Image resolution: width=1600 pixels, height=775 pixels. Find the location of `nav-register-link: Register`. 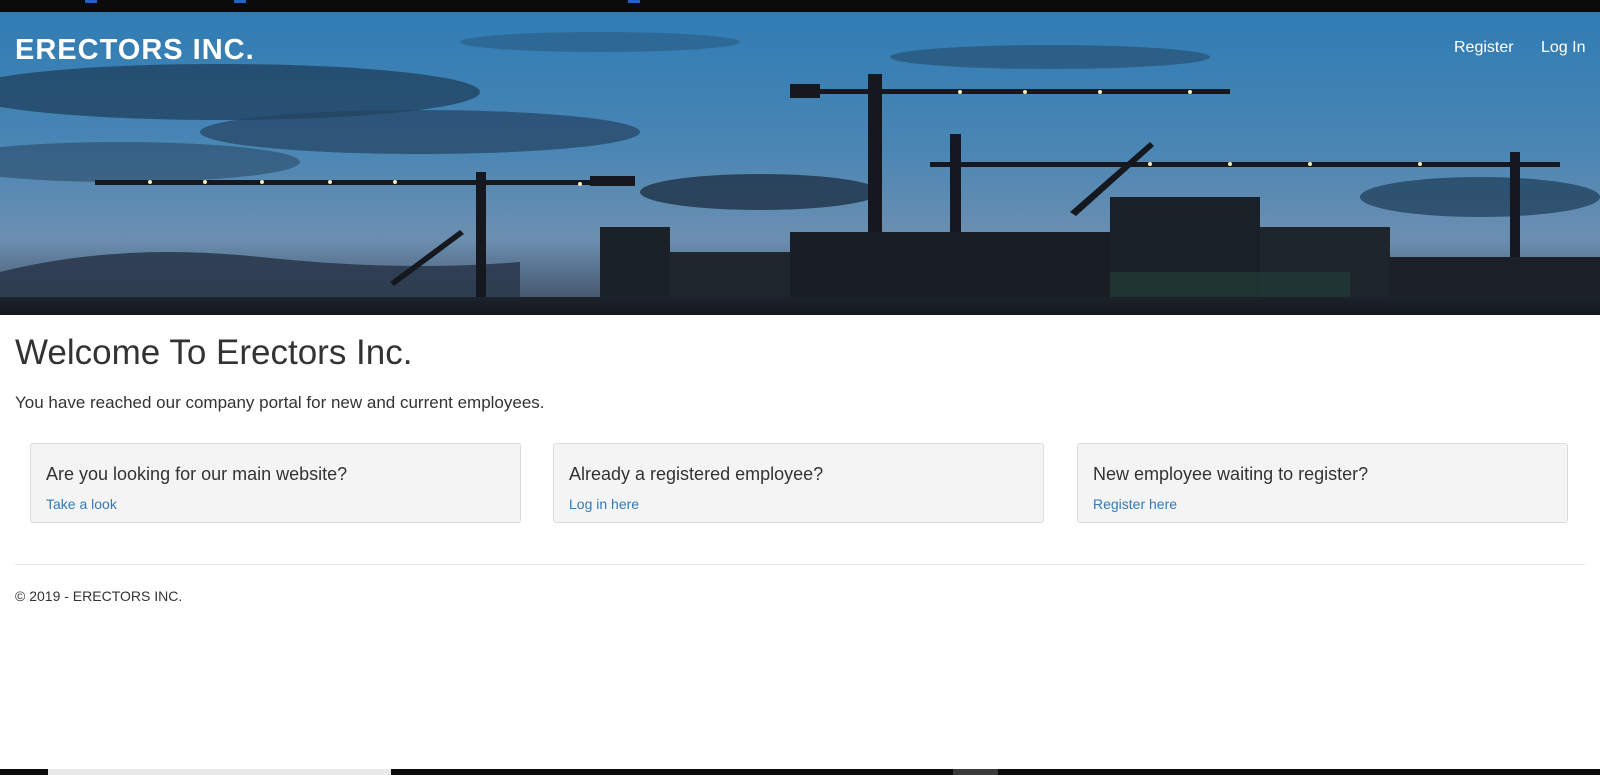

nav-register-link: Register is located at coordinates (1484, 48).